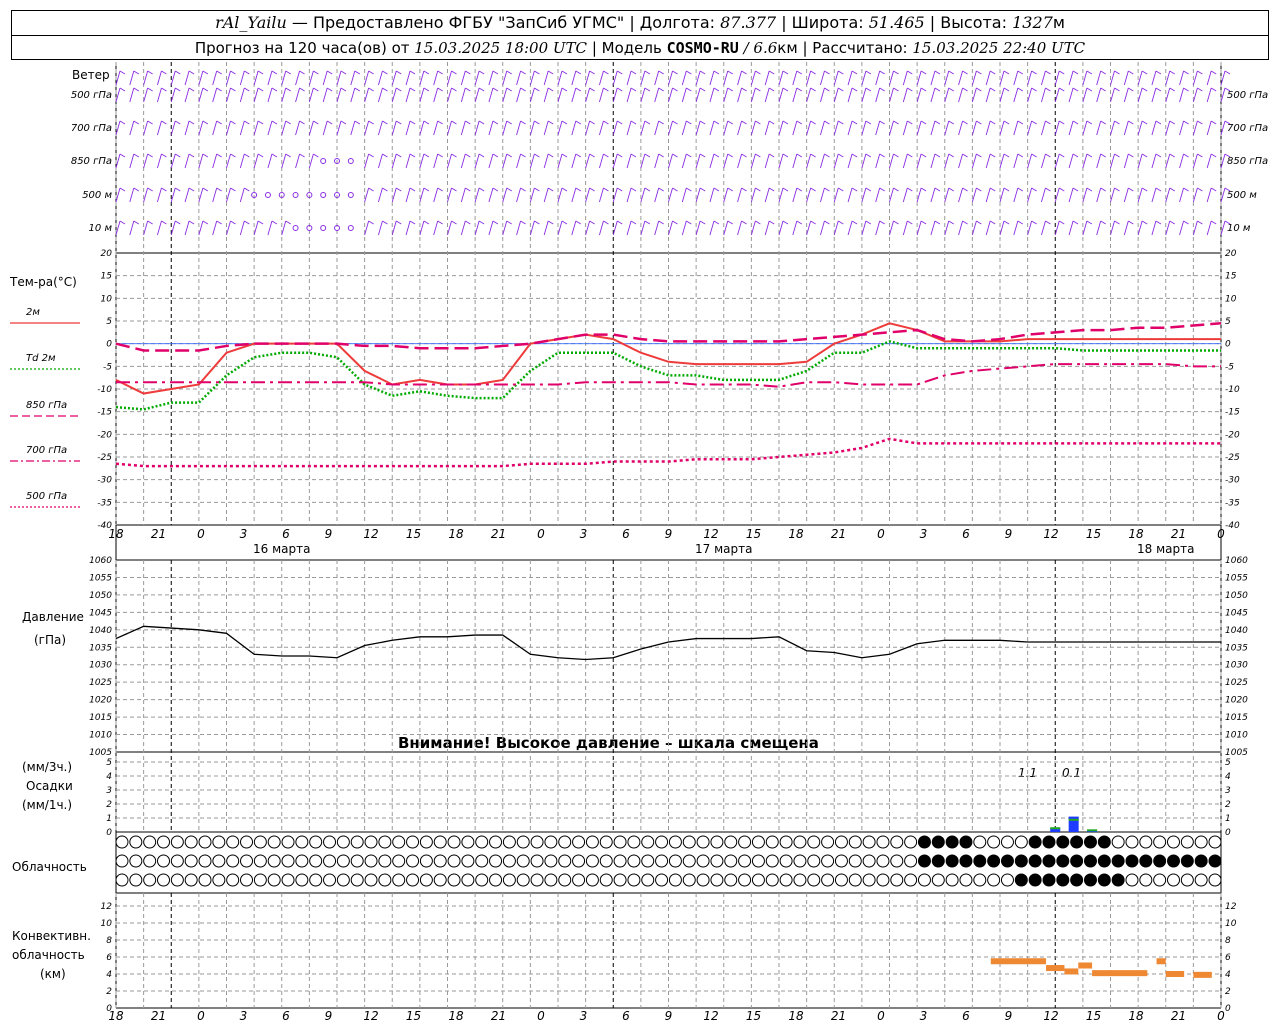 The image size is (1280, 1024). What do you see at coordinates (370, 1016) in the screenshot?
I see `x-hour-label-bottom: 12` at bounding box center [370, 1016].